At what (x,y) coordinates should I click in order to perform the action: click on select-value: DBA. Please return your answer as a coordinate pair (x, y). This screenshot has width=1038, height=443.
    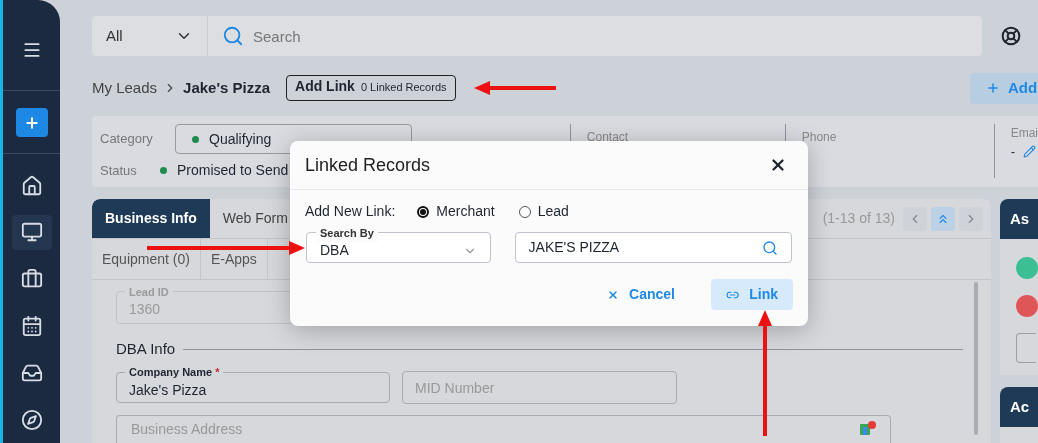
    Looking at the image, I should click on (334, 250).